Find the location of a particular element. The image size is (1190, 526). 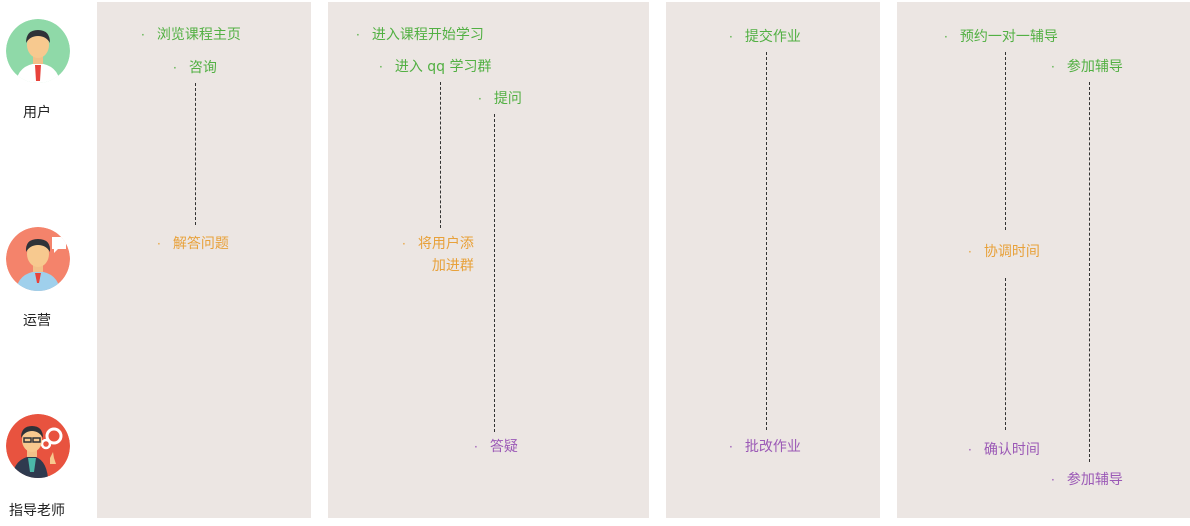

teacher-avatar is located at coordinates (38, 446).